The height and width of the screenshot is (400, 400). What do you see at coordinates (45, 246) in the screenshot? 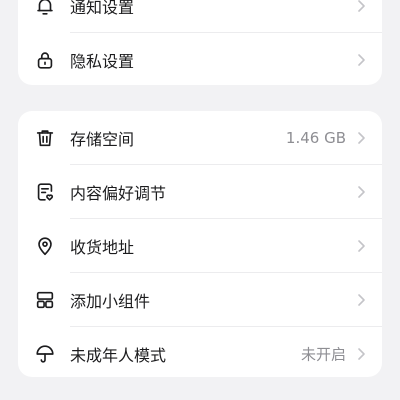
I see `location-pin-icon` at bounding box center [45, 246].